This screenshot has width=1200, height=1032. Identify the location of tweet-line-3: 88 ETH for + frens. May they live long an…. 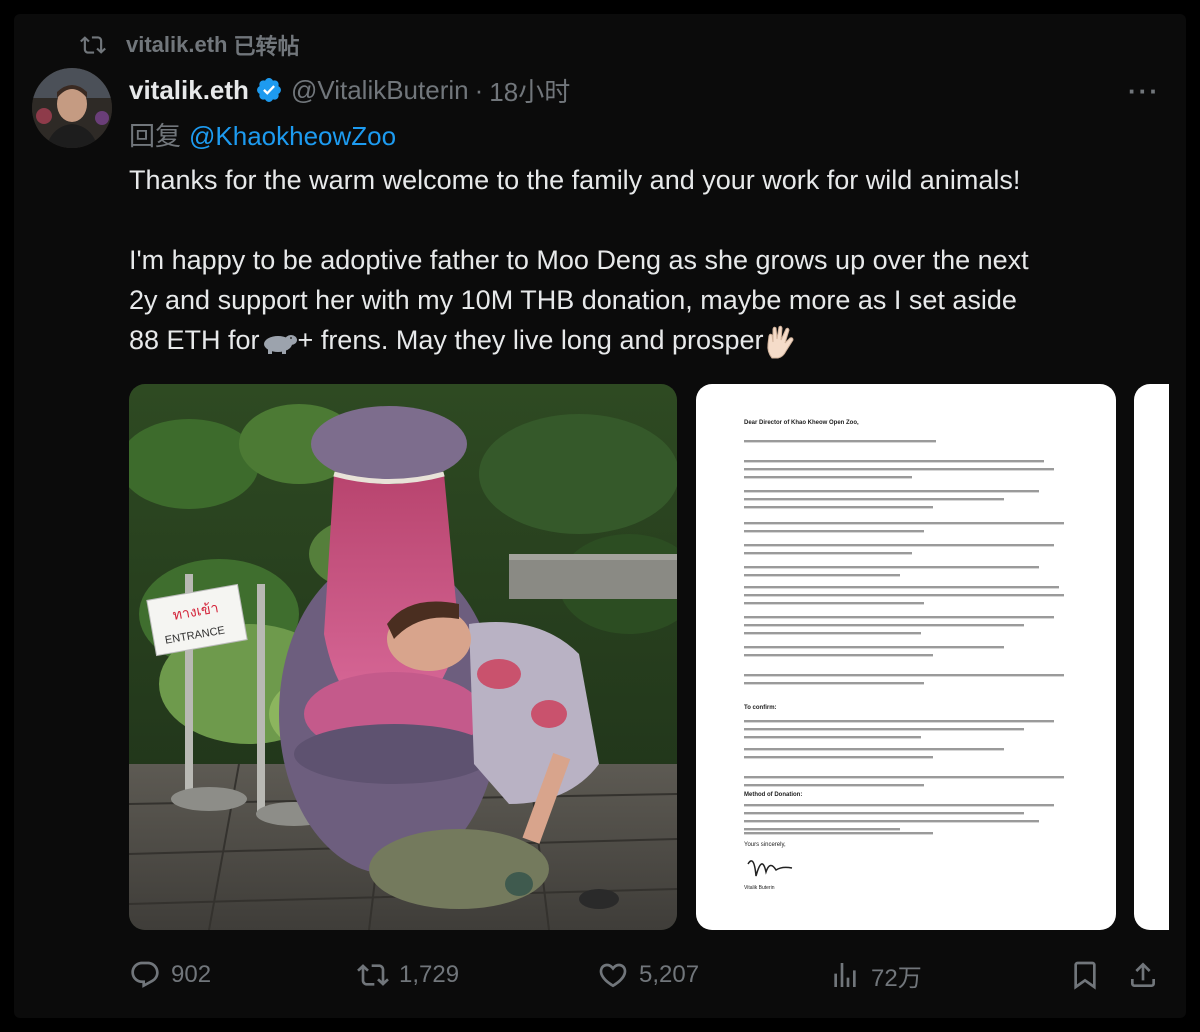
(649, 340).